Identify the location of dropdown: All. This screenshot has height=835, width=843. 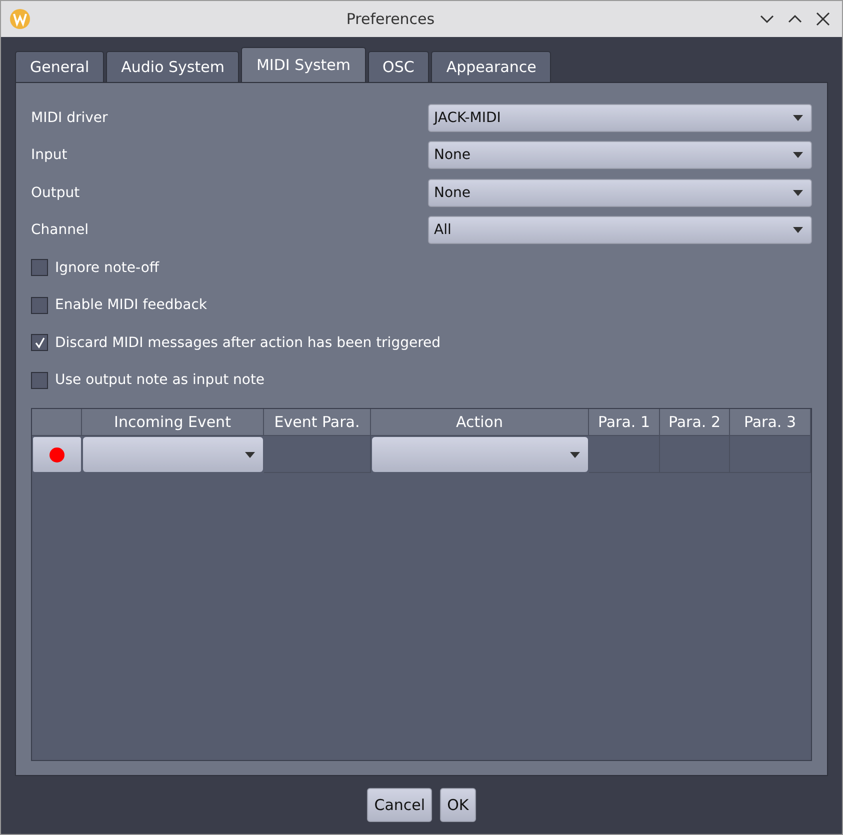
(620, 230).